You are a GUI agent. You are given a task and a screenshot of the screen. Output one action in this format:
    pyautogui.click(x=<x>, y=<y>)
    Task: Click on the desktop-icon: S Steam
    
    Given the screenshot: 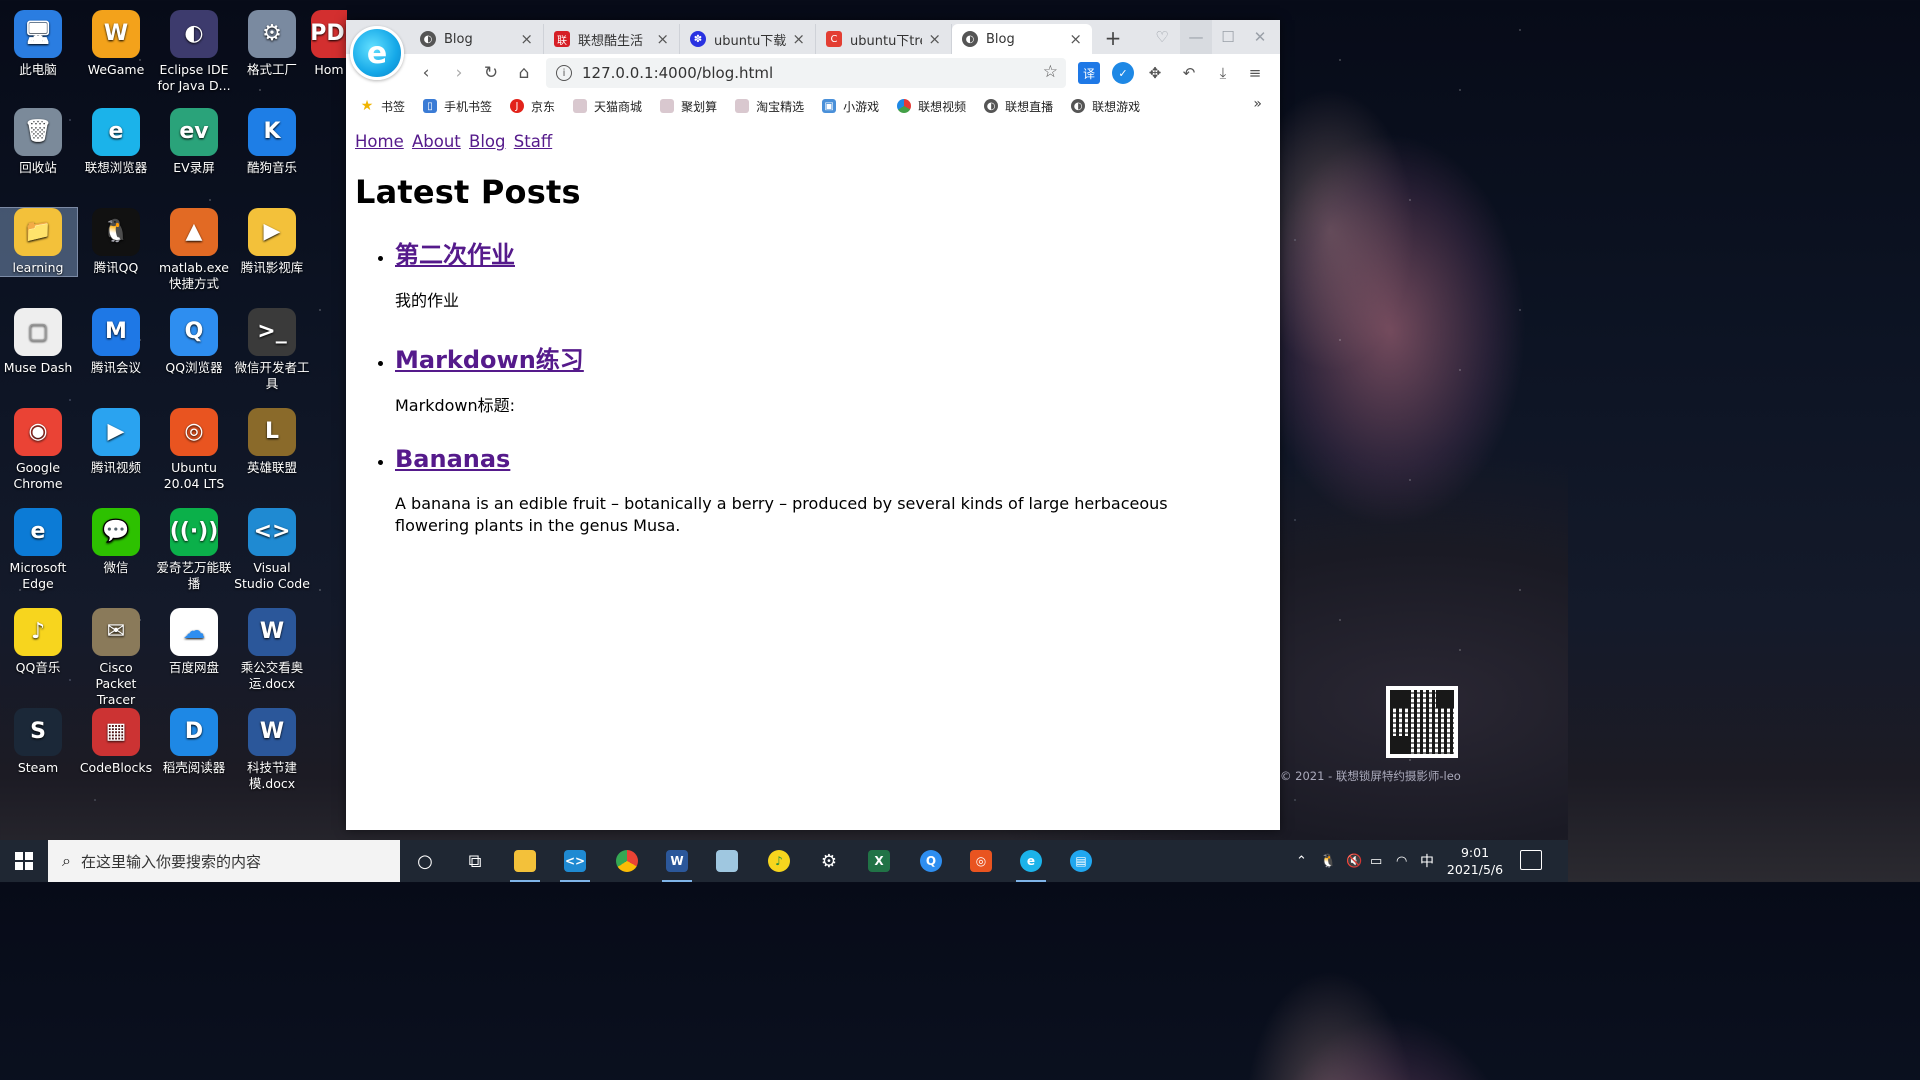 What is the action you would take?
    pyautogui.click(x=38, y=742)
    